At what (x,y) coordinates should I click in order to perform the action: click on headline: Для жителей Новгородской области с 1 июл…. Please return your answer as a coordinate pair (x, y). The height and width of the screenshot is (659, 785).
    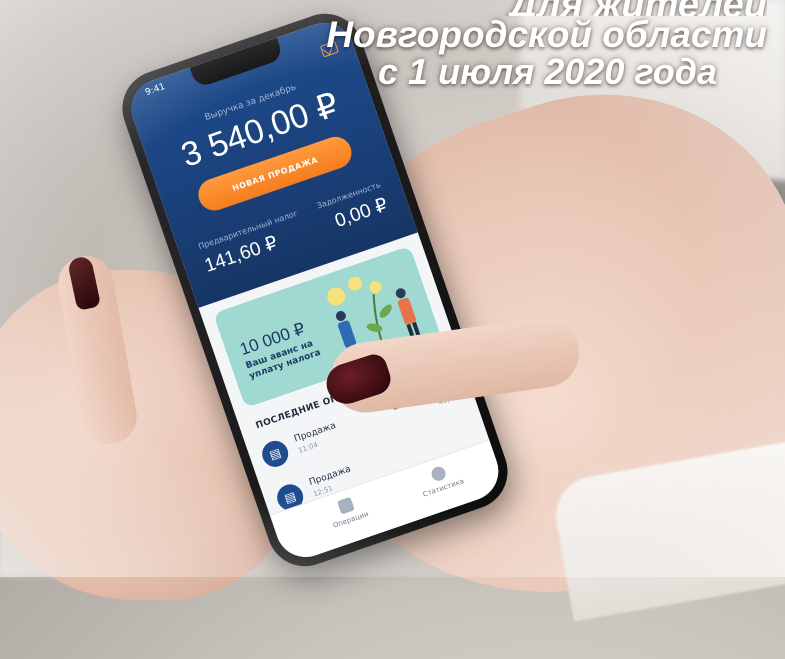
    Looking at the image, I should click on (546, 45).